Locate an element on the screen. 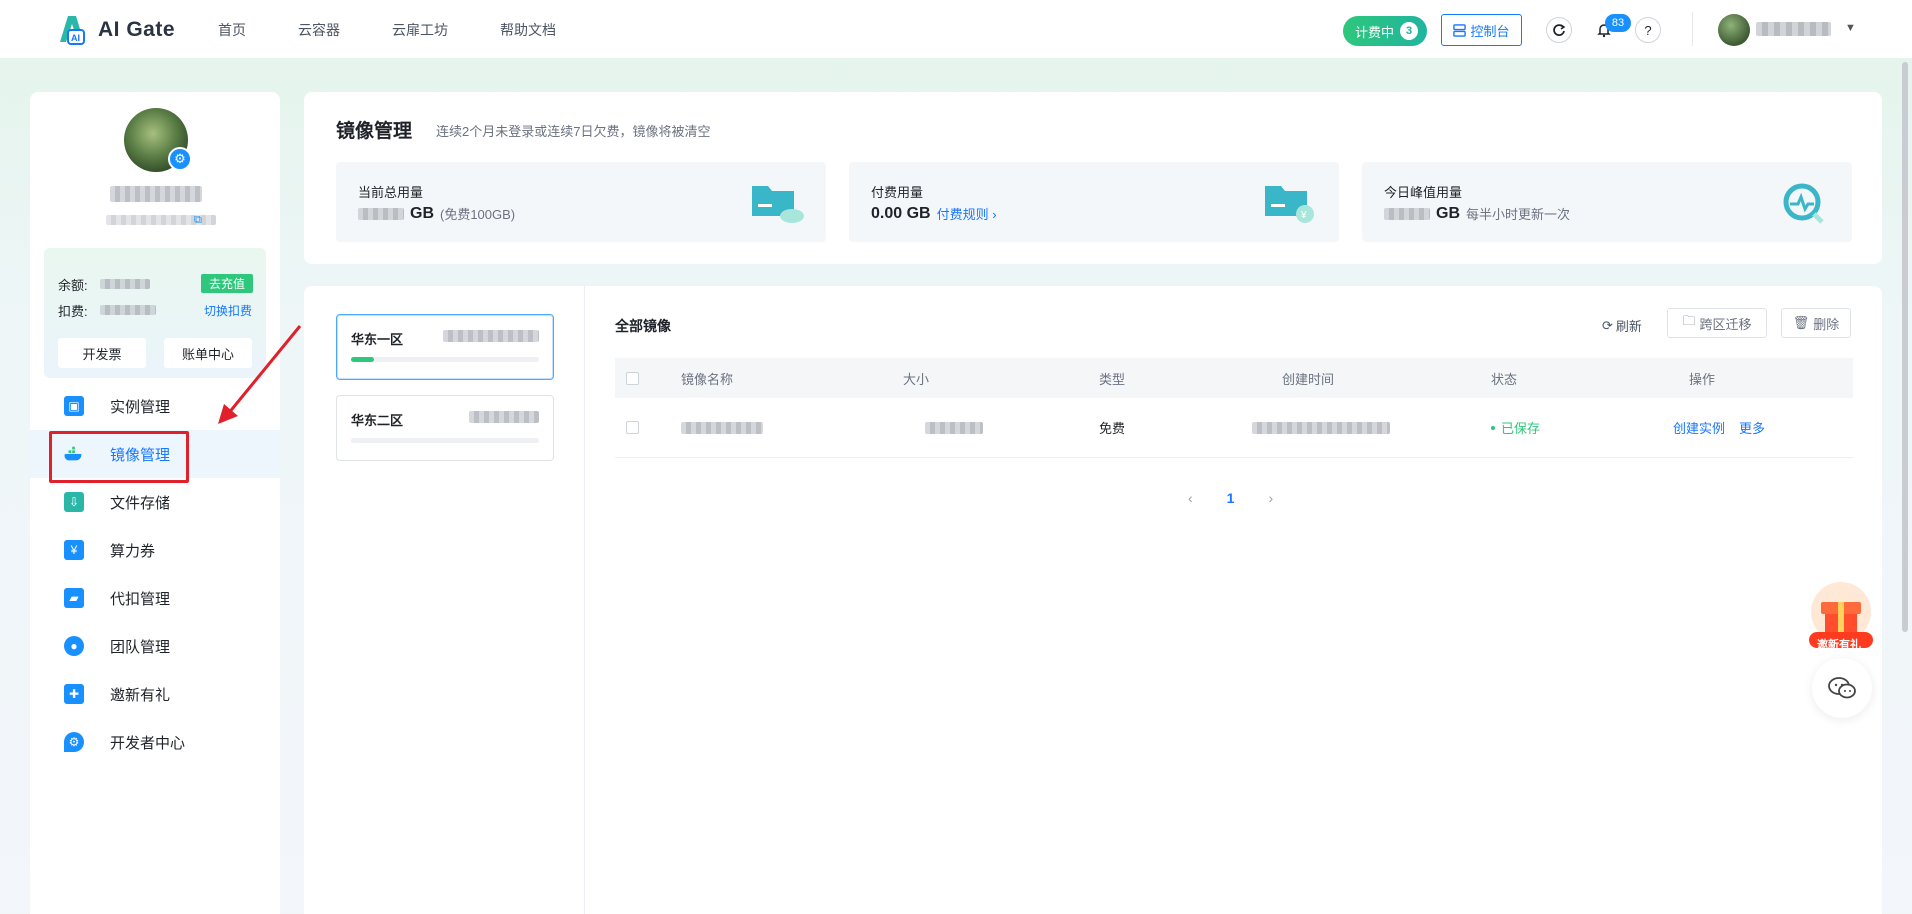 The width and height of the screenshot is (1912, 914). pagination: ‹ 1 › is located at coordinates (1230, 498).